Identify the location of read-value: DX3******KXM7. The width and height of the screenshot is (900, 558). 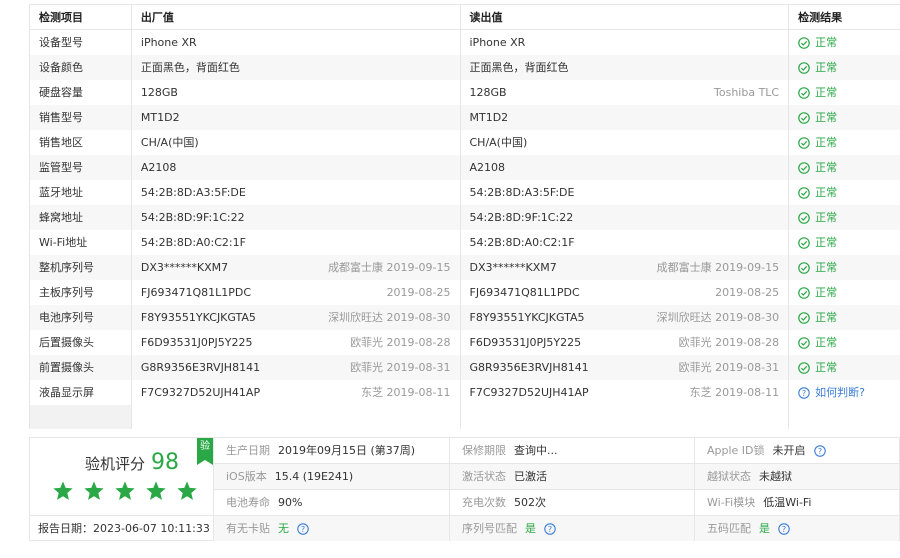
(513, 267).